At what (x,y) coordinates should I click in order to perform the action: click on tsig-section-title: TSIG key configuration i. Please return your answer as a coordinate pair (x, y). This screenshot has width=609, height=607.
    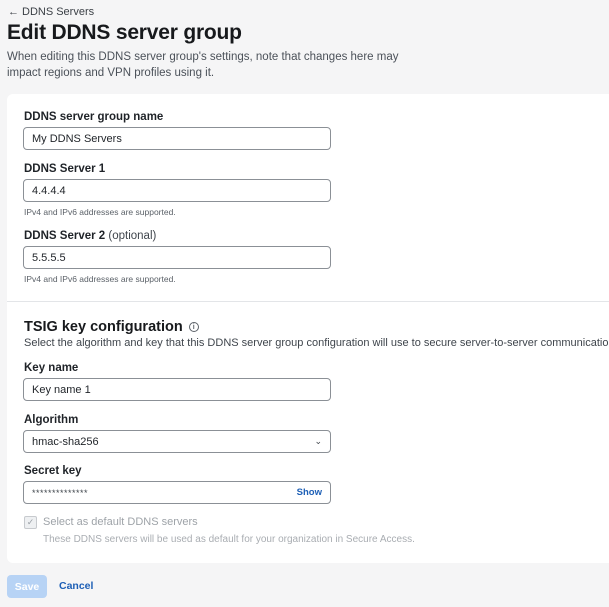
    Looking at the image, I should click on (111, 327).